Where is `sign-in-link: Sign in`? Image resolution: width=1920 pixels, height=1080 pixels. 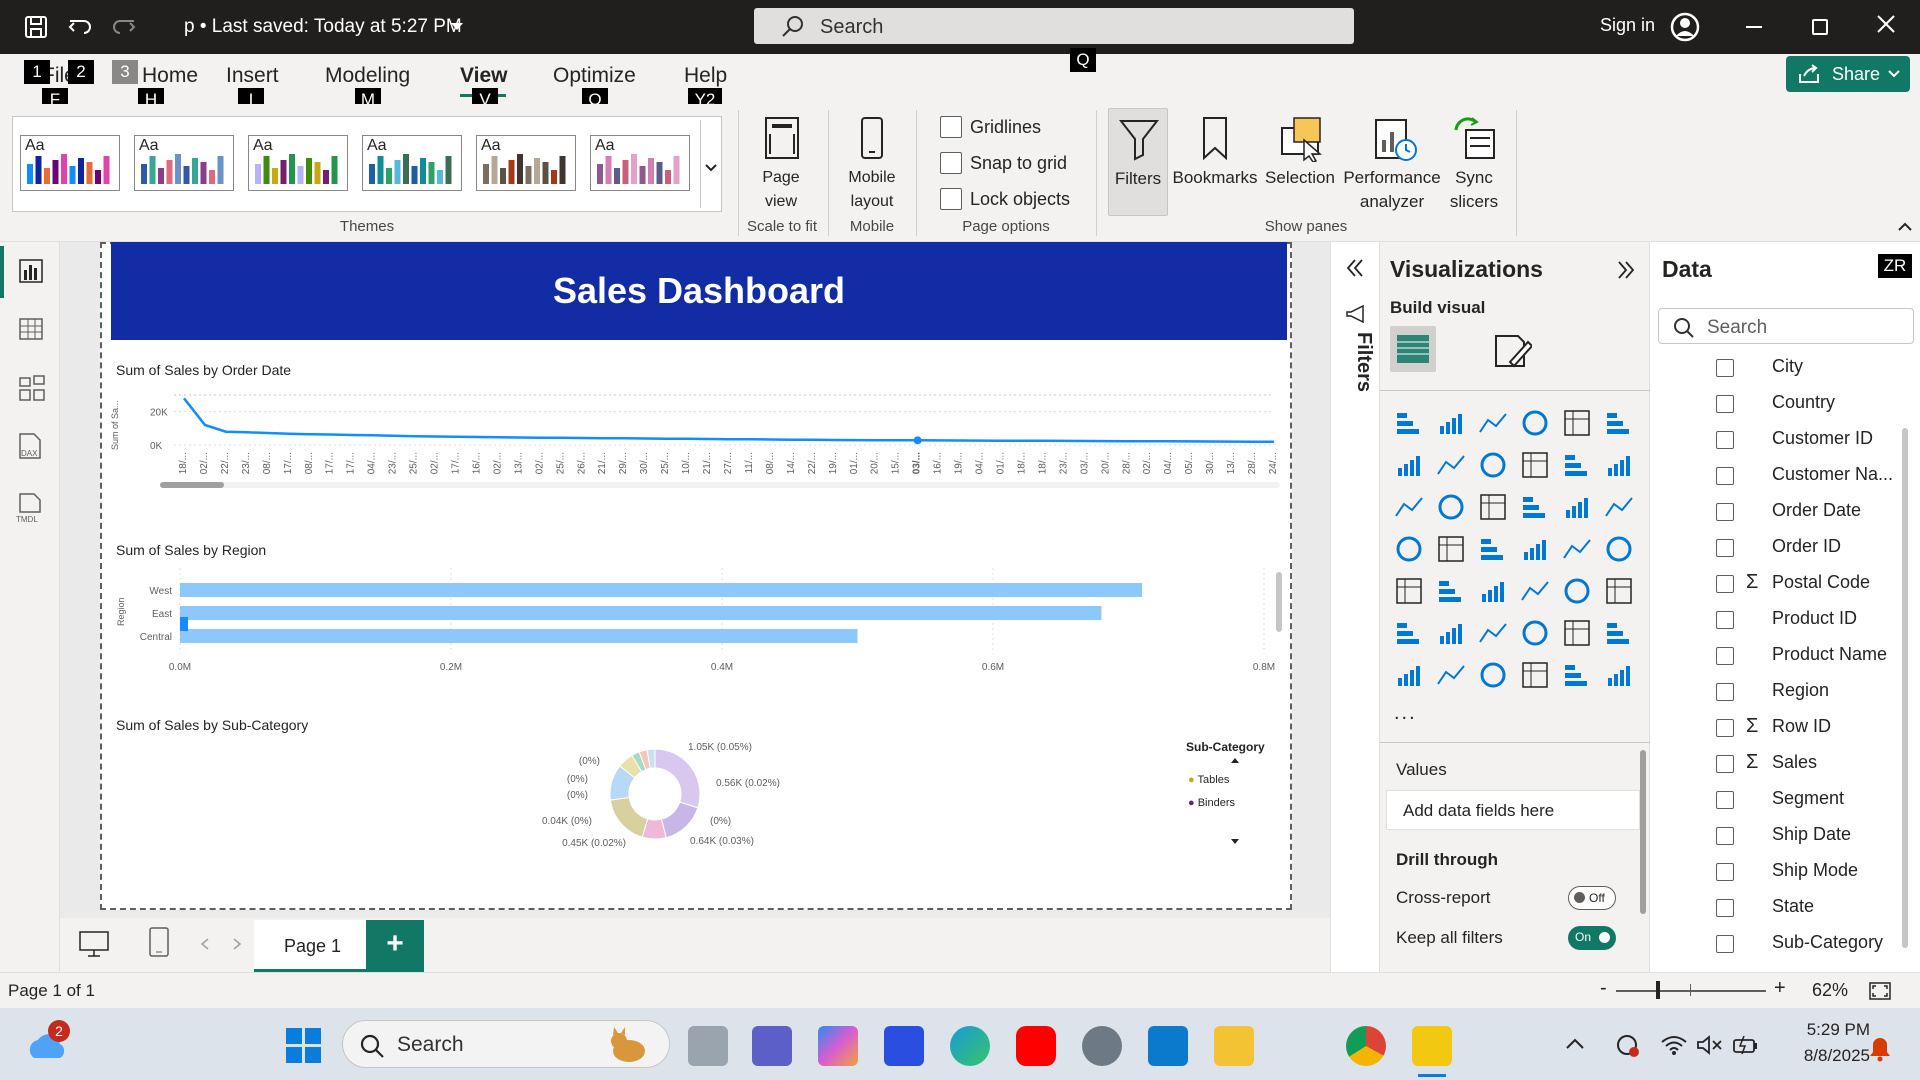 sign-in-link: Sign in is located at coordinates (1627, 25).